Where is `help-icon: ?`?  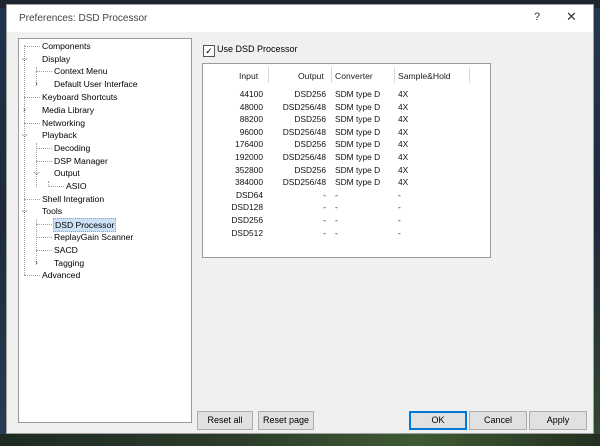 help-icon: ? is located at coordinates (537, 17).